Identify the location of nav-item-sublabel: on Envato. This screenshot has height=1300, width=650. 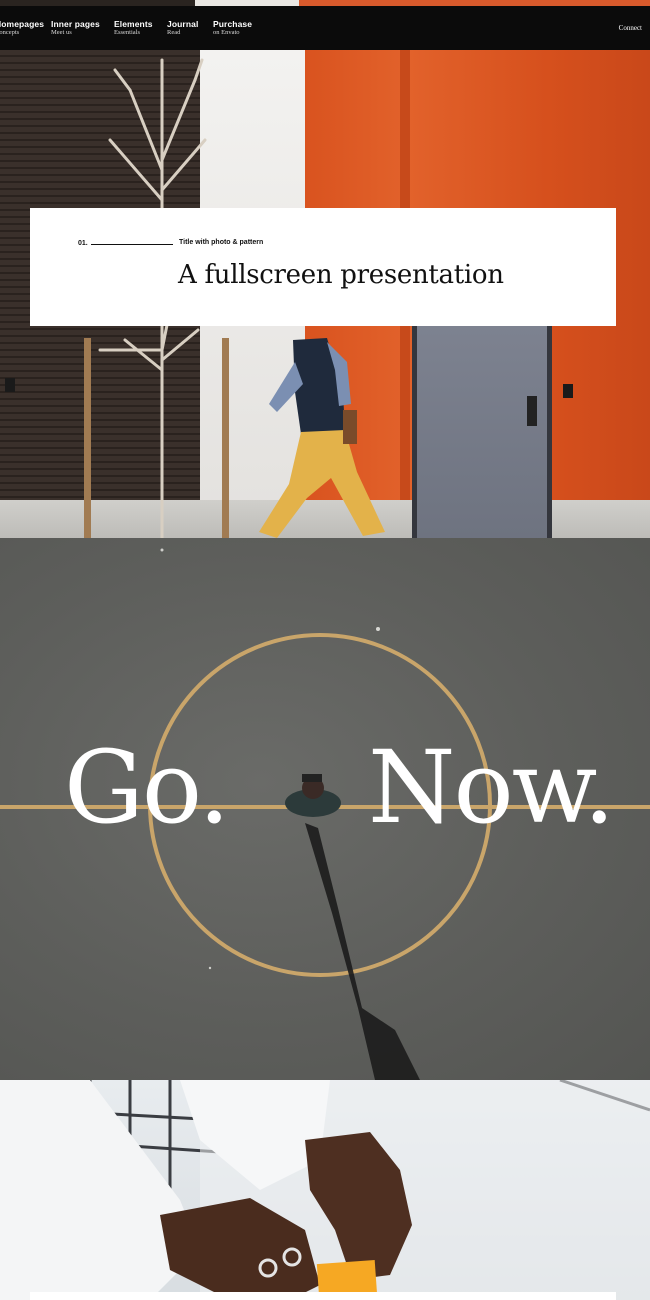
(226, 32).